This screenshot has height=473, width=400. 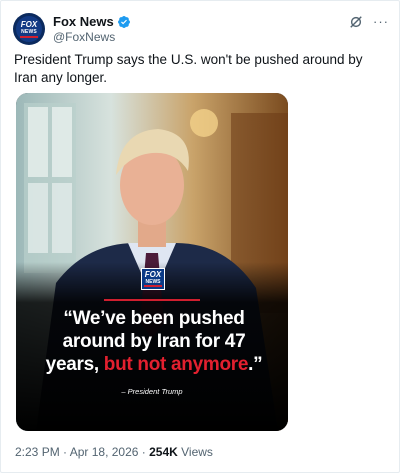 I want to click on author-info: Fox News @FoxNews, so click(x=92, y=29).